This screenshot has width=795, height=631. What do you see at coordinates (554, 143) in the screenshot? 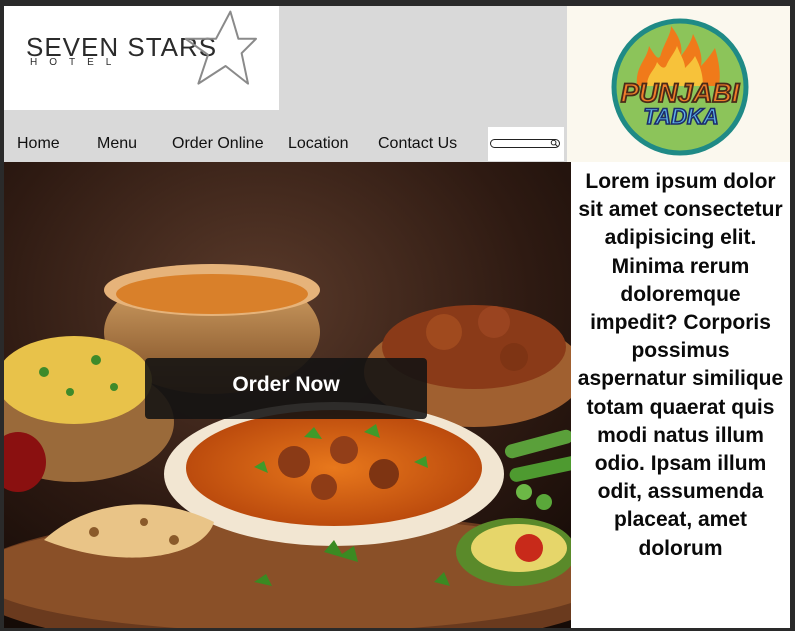
I see `search-icon` at bounding box center [554, 143].